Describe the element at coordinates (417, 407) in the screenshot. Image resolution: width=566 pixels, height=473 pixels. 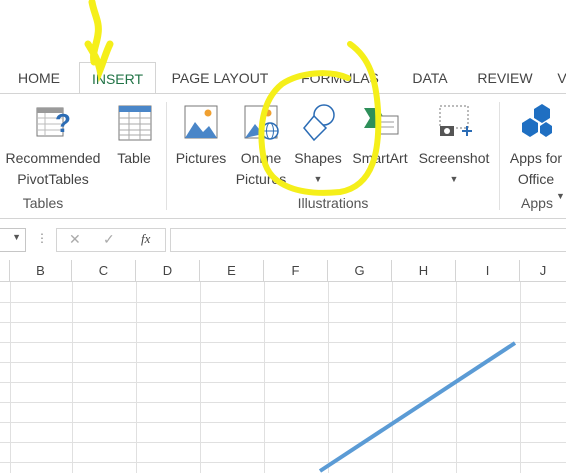
I see `chart-series-line` at that location.